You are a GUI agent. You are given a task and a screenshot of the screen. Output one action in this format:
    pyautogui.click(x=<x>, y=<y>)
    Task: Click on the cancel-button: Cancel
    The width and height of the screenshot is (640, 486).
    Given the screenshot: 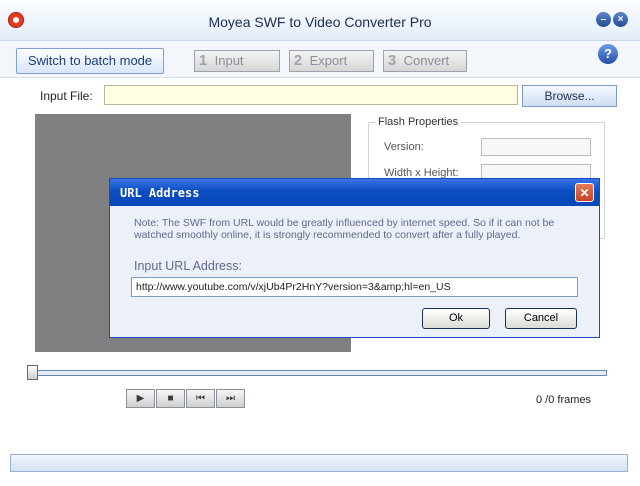 What is the action you would take?
    pyautogui.click(x=541, y=318)
    